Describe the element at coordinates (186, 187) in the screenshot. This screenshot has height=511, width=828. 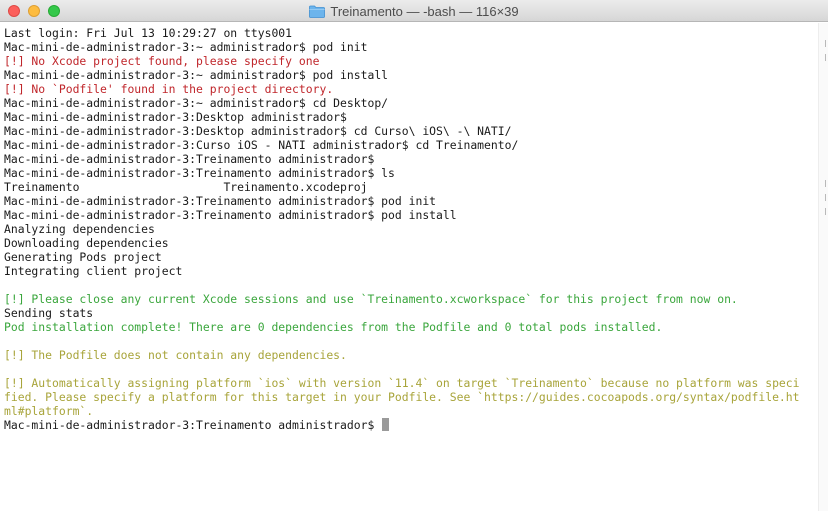
I see `terminal-line: Treinamento Treinamento.xcodeproj` at that location.